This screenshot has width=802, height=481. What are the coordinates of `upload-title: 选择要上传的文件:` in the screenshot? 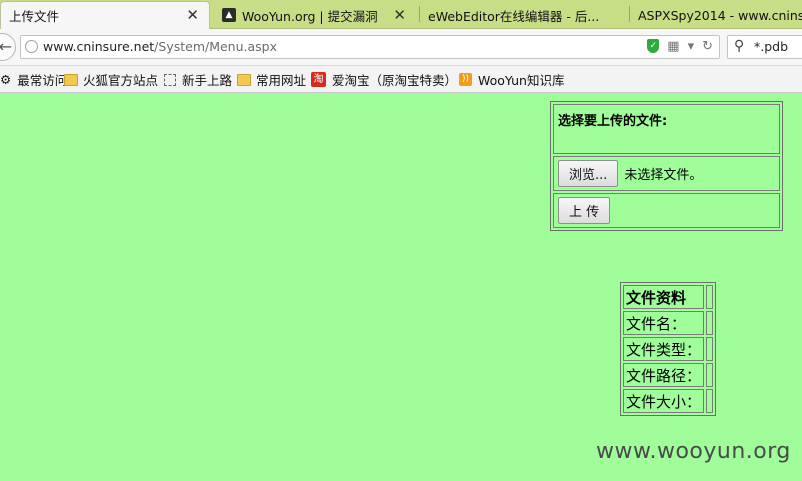 It's located at (666, 129).